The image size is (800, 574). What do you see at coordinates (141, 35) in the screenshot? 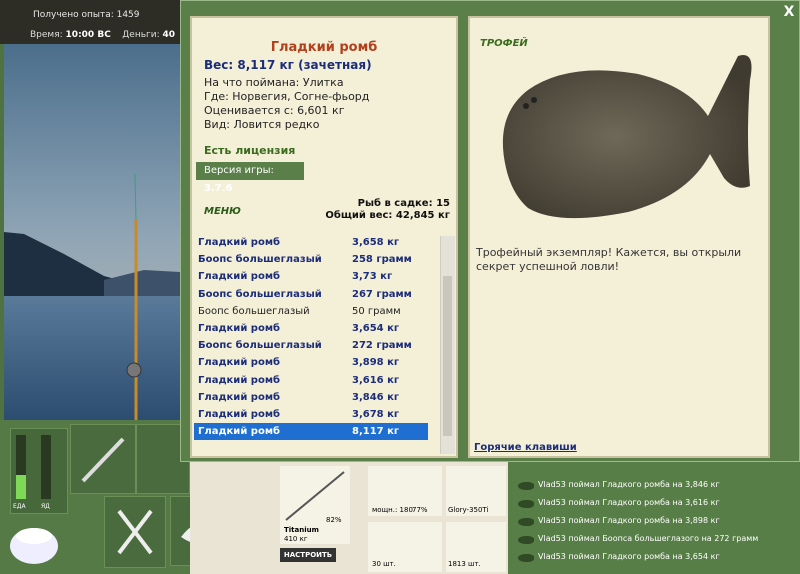
I see `money-label: Деньги:` at bounding box center [141, 35].